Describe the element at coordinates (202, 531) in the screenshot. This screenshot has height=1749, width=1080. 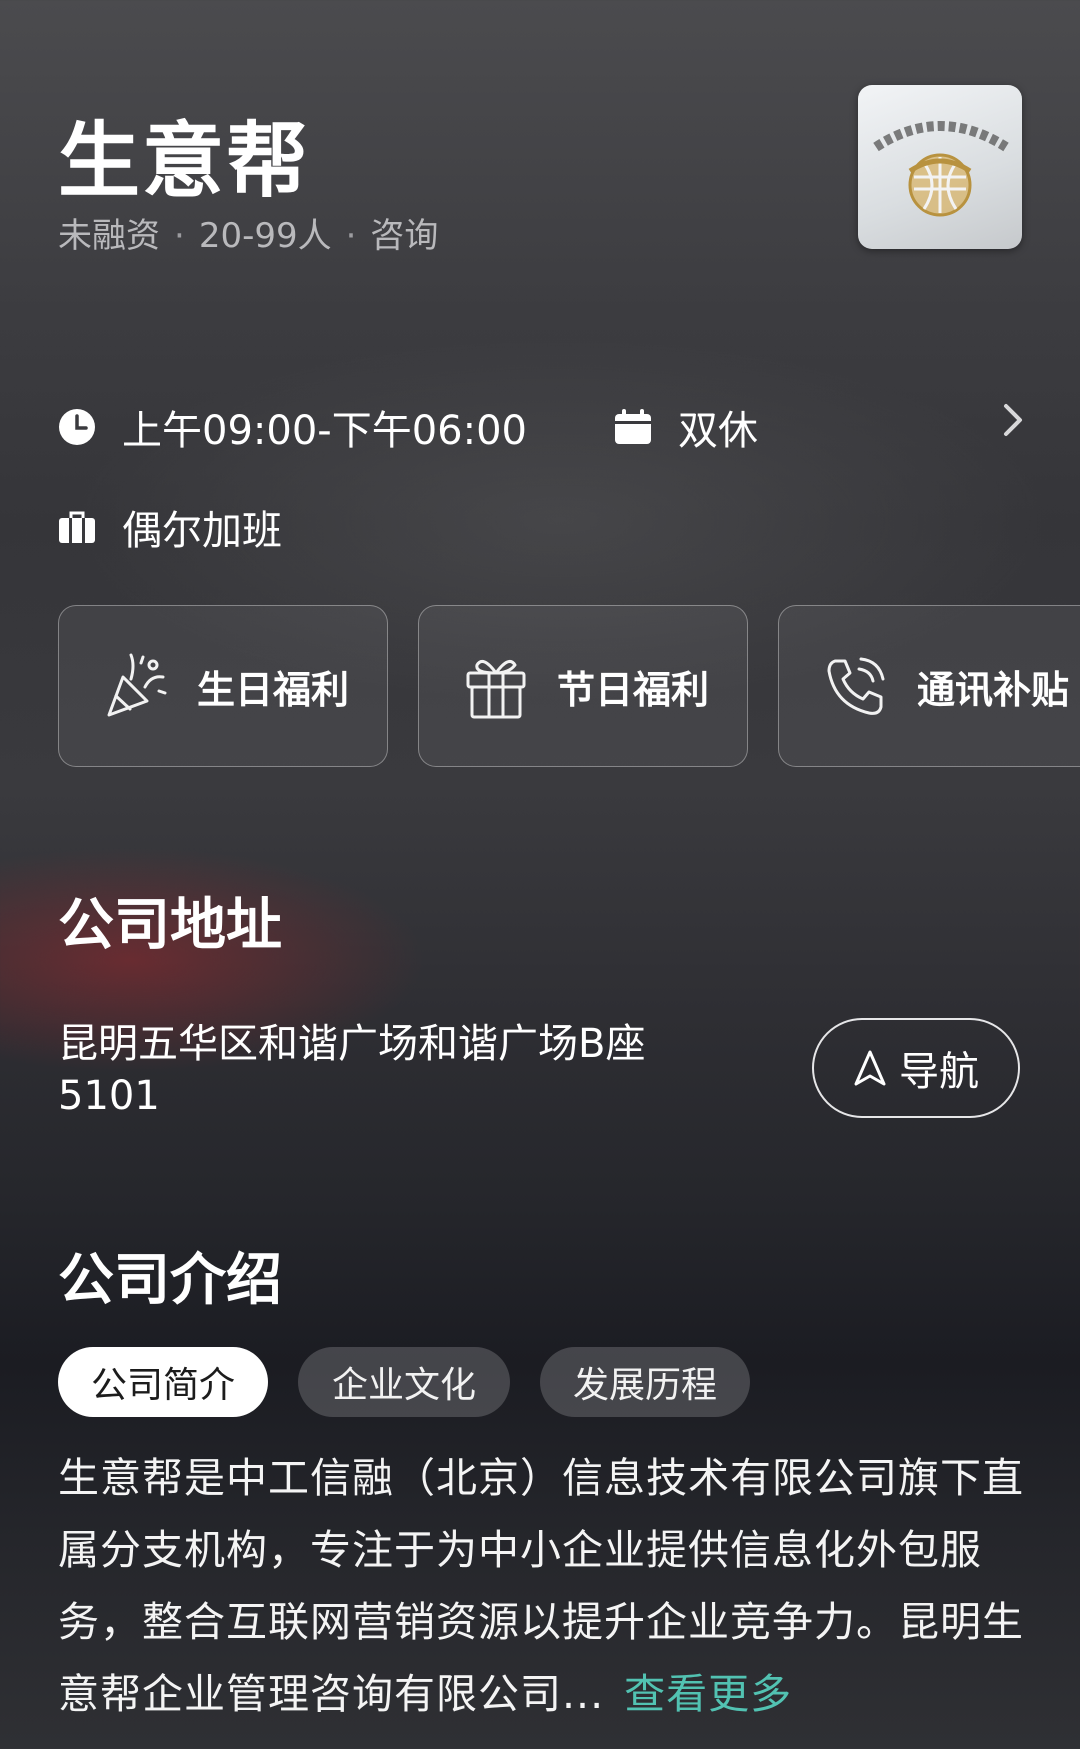
I see `overtime-text: 偶尔加班` at that location.